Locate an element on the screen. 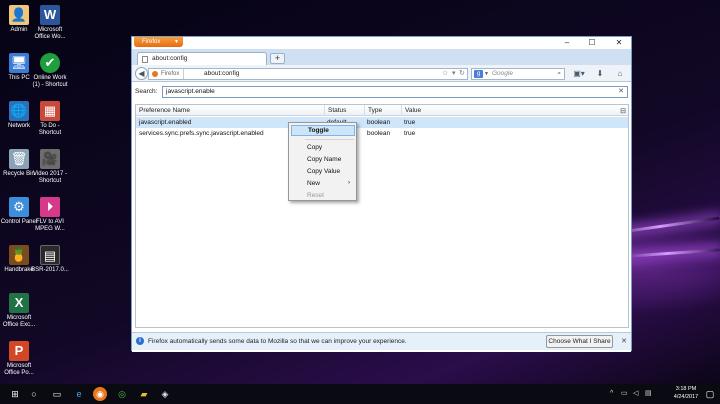 This screenshot has width=720, height=404. desktop-icon-label: Network is located at coordinates (18, 126).